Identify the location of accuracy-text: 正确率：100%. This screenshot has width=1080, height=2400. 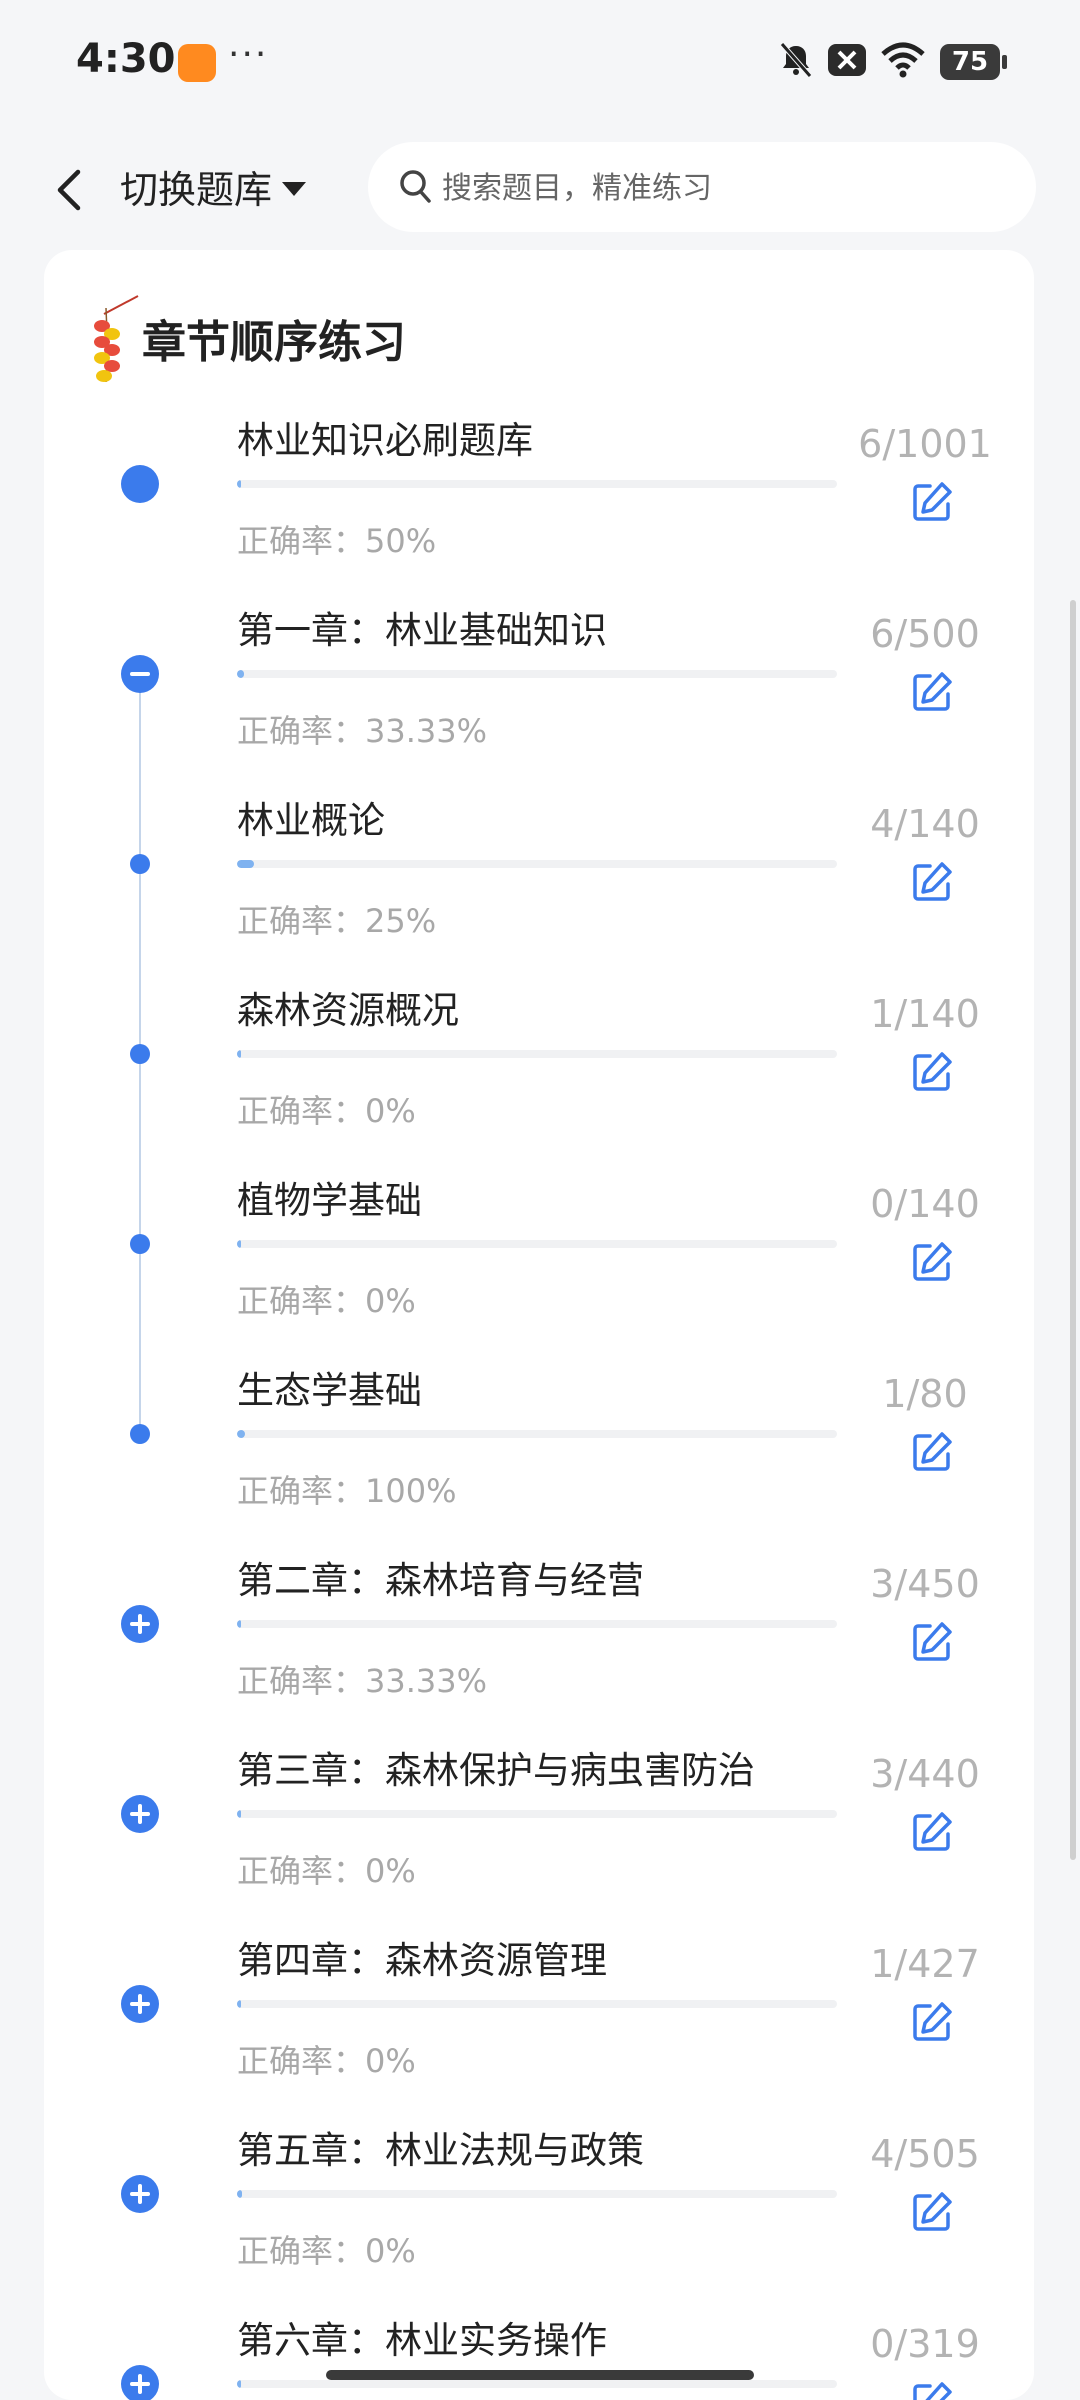
(347, 1491).